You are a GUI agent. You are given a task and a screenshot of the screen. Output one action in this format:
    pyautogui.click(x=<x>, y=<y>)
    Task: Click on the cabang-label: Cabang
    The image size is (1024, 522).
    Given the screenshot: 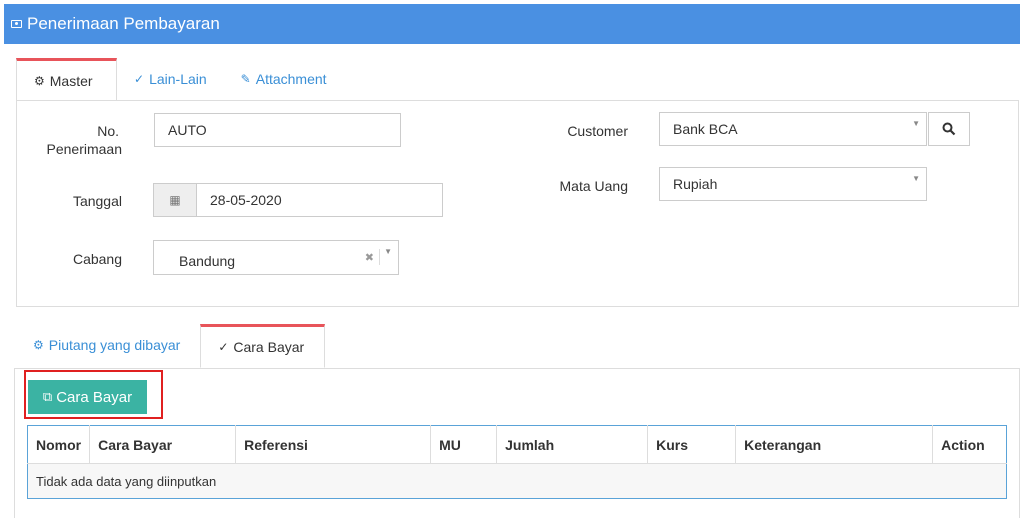 What is the action you would take?
    pyautogui.click(x=97, y=259)
    